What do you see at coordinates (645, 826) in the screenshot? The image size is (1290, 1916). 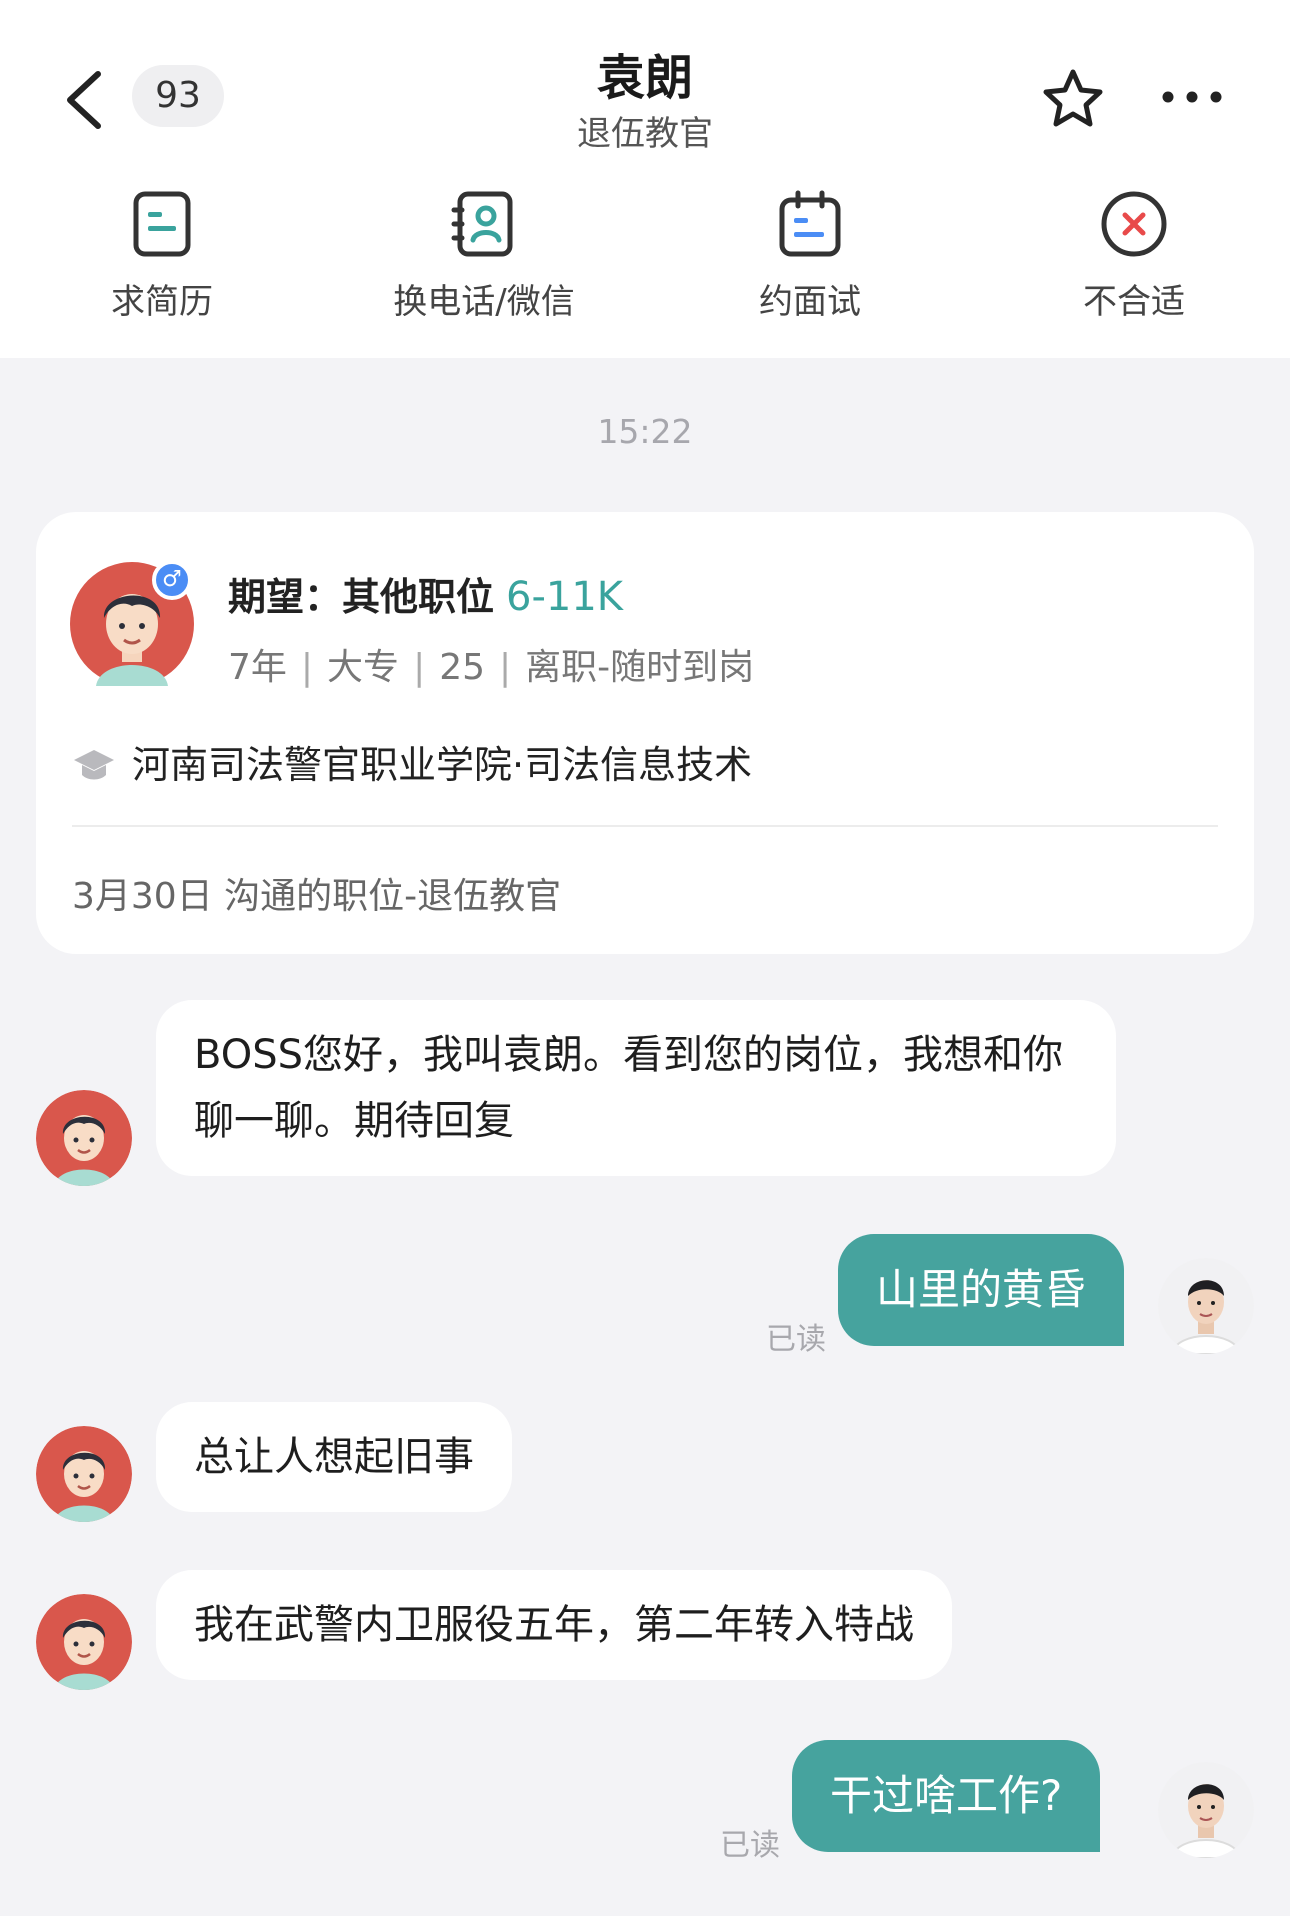 I see `card-divider` at bounding box center [645, 826].